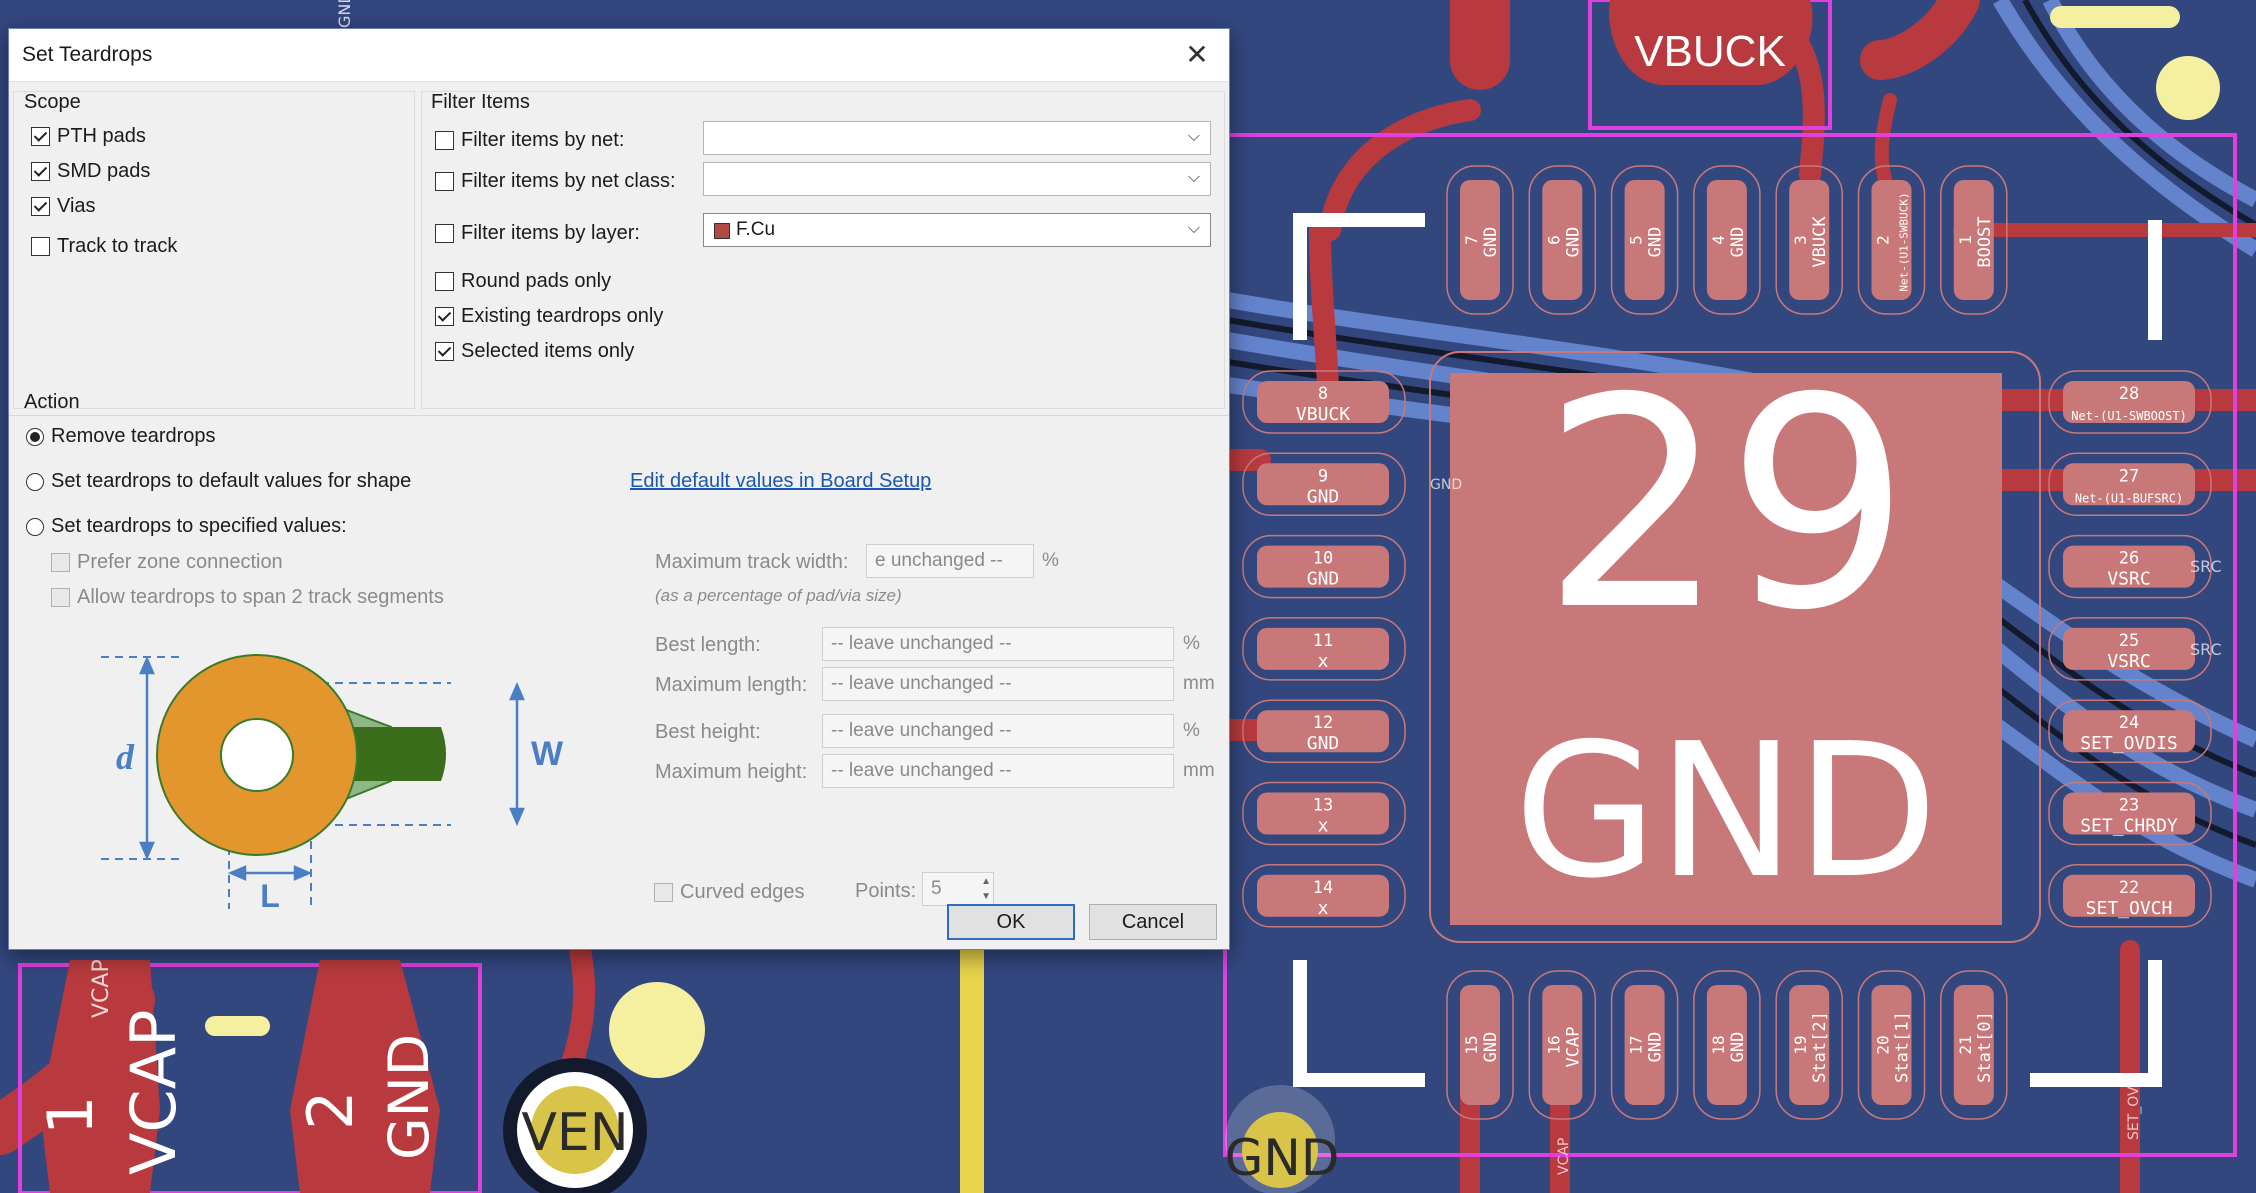 Image resolution: width=2256 pixels, height=1193 pixels. What do you see at coordinates (63, 206) in the screenshot?
I see `vias-checkbox: Vias` at bounding box center [63, 206].